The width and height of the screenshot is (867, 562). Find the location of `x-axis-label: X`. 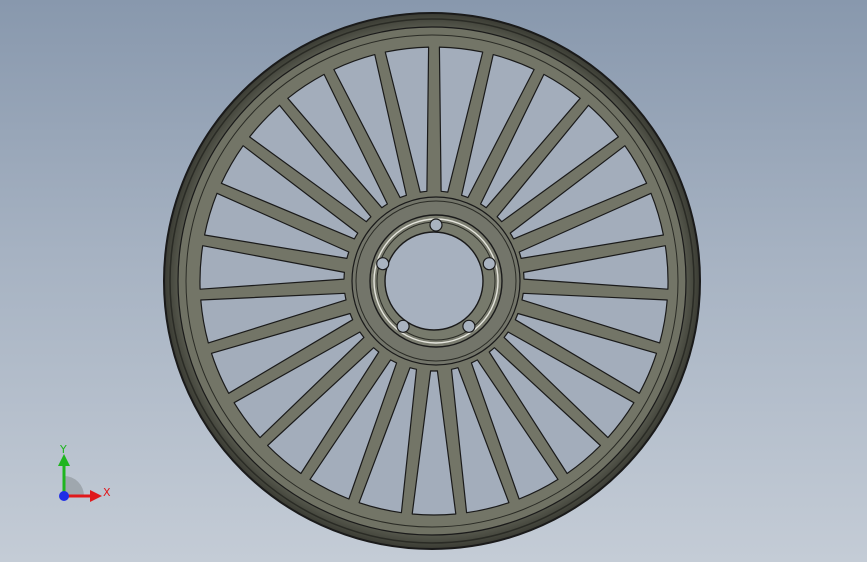

x-axis-label: X is located at coordinates (107, 492).